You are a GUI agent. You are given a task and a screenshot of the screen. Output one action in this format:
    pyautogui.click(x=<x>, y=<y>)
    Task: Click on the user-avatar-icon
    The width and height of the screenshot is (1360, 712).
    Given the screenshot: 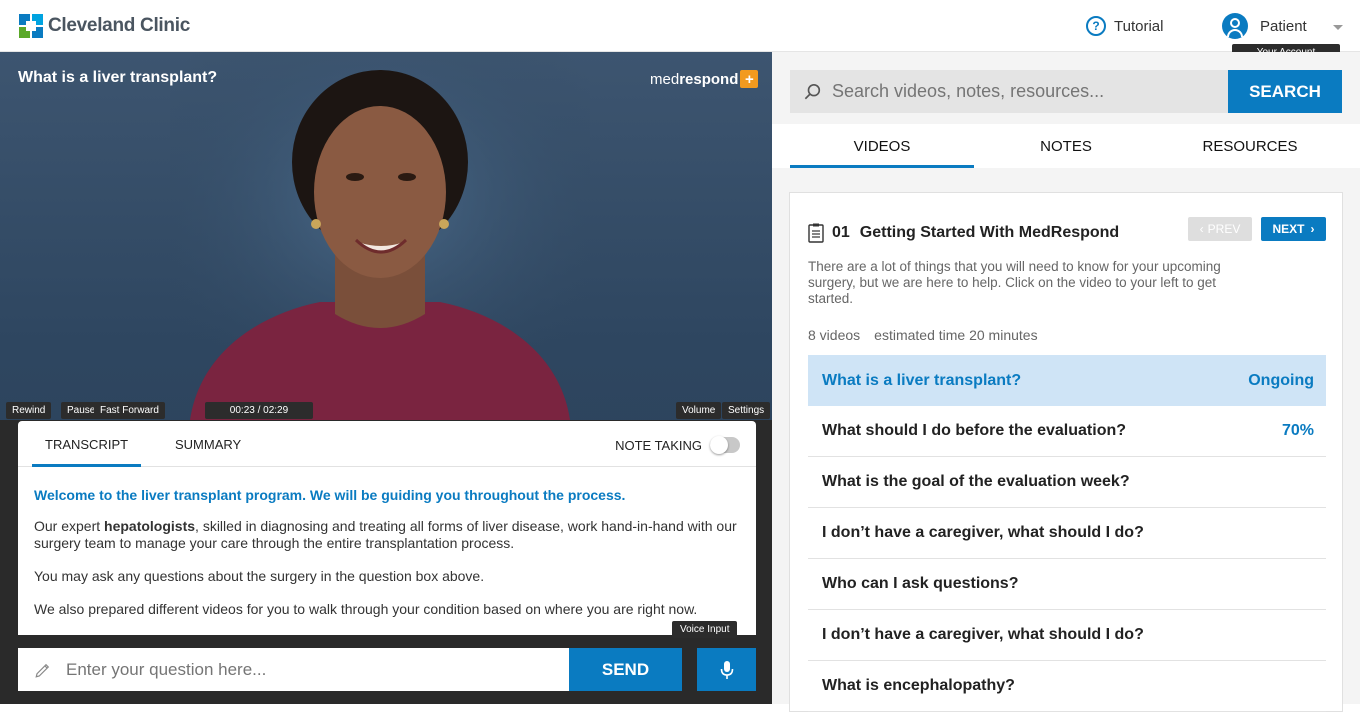 What is the action you would take?
    pyautogui.click(x=1235, y=26)
    